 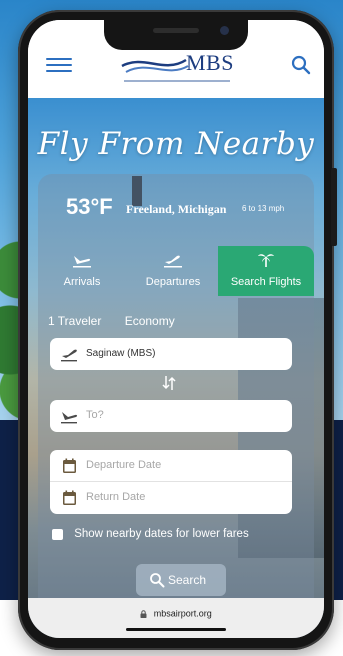 I want to click on browser-url-bar: mbsairport.org, so click(x=176, y=618).